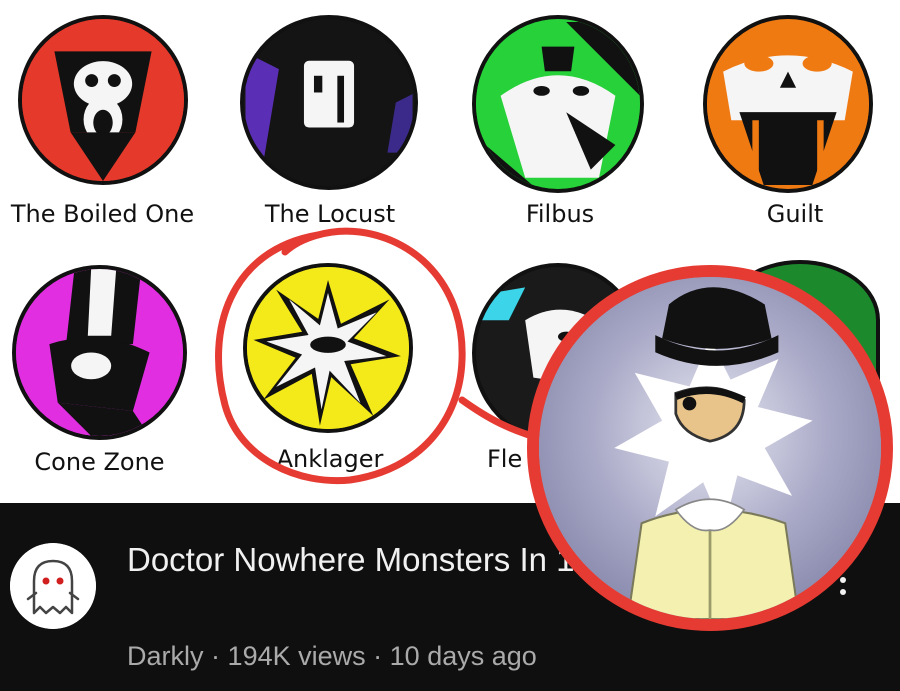 The image size is (900, 691). What do you see at coordinates (560, 214) in the screenshot?
I see `monster-label-filbus: Filbus` at bounding box center [560, 214].